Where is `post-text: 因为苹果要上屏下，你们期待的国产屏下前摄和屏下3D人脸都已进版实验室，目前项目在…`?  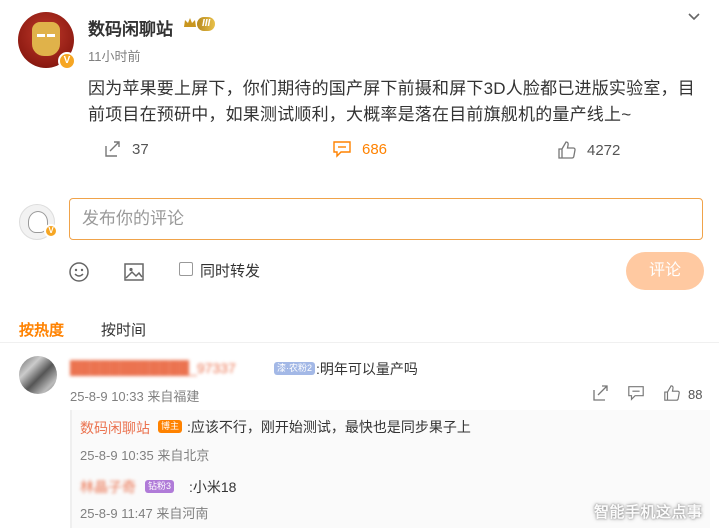
post-text: 因为苹果要上屏下，你们期待的国产屏下前摄和屏下3D人脸都已进版实验室，目前项目在… is located at coordinates (391, 101).